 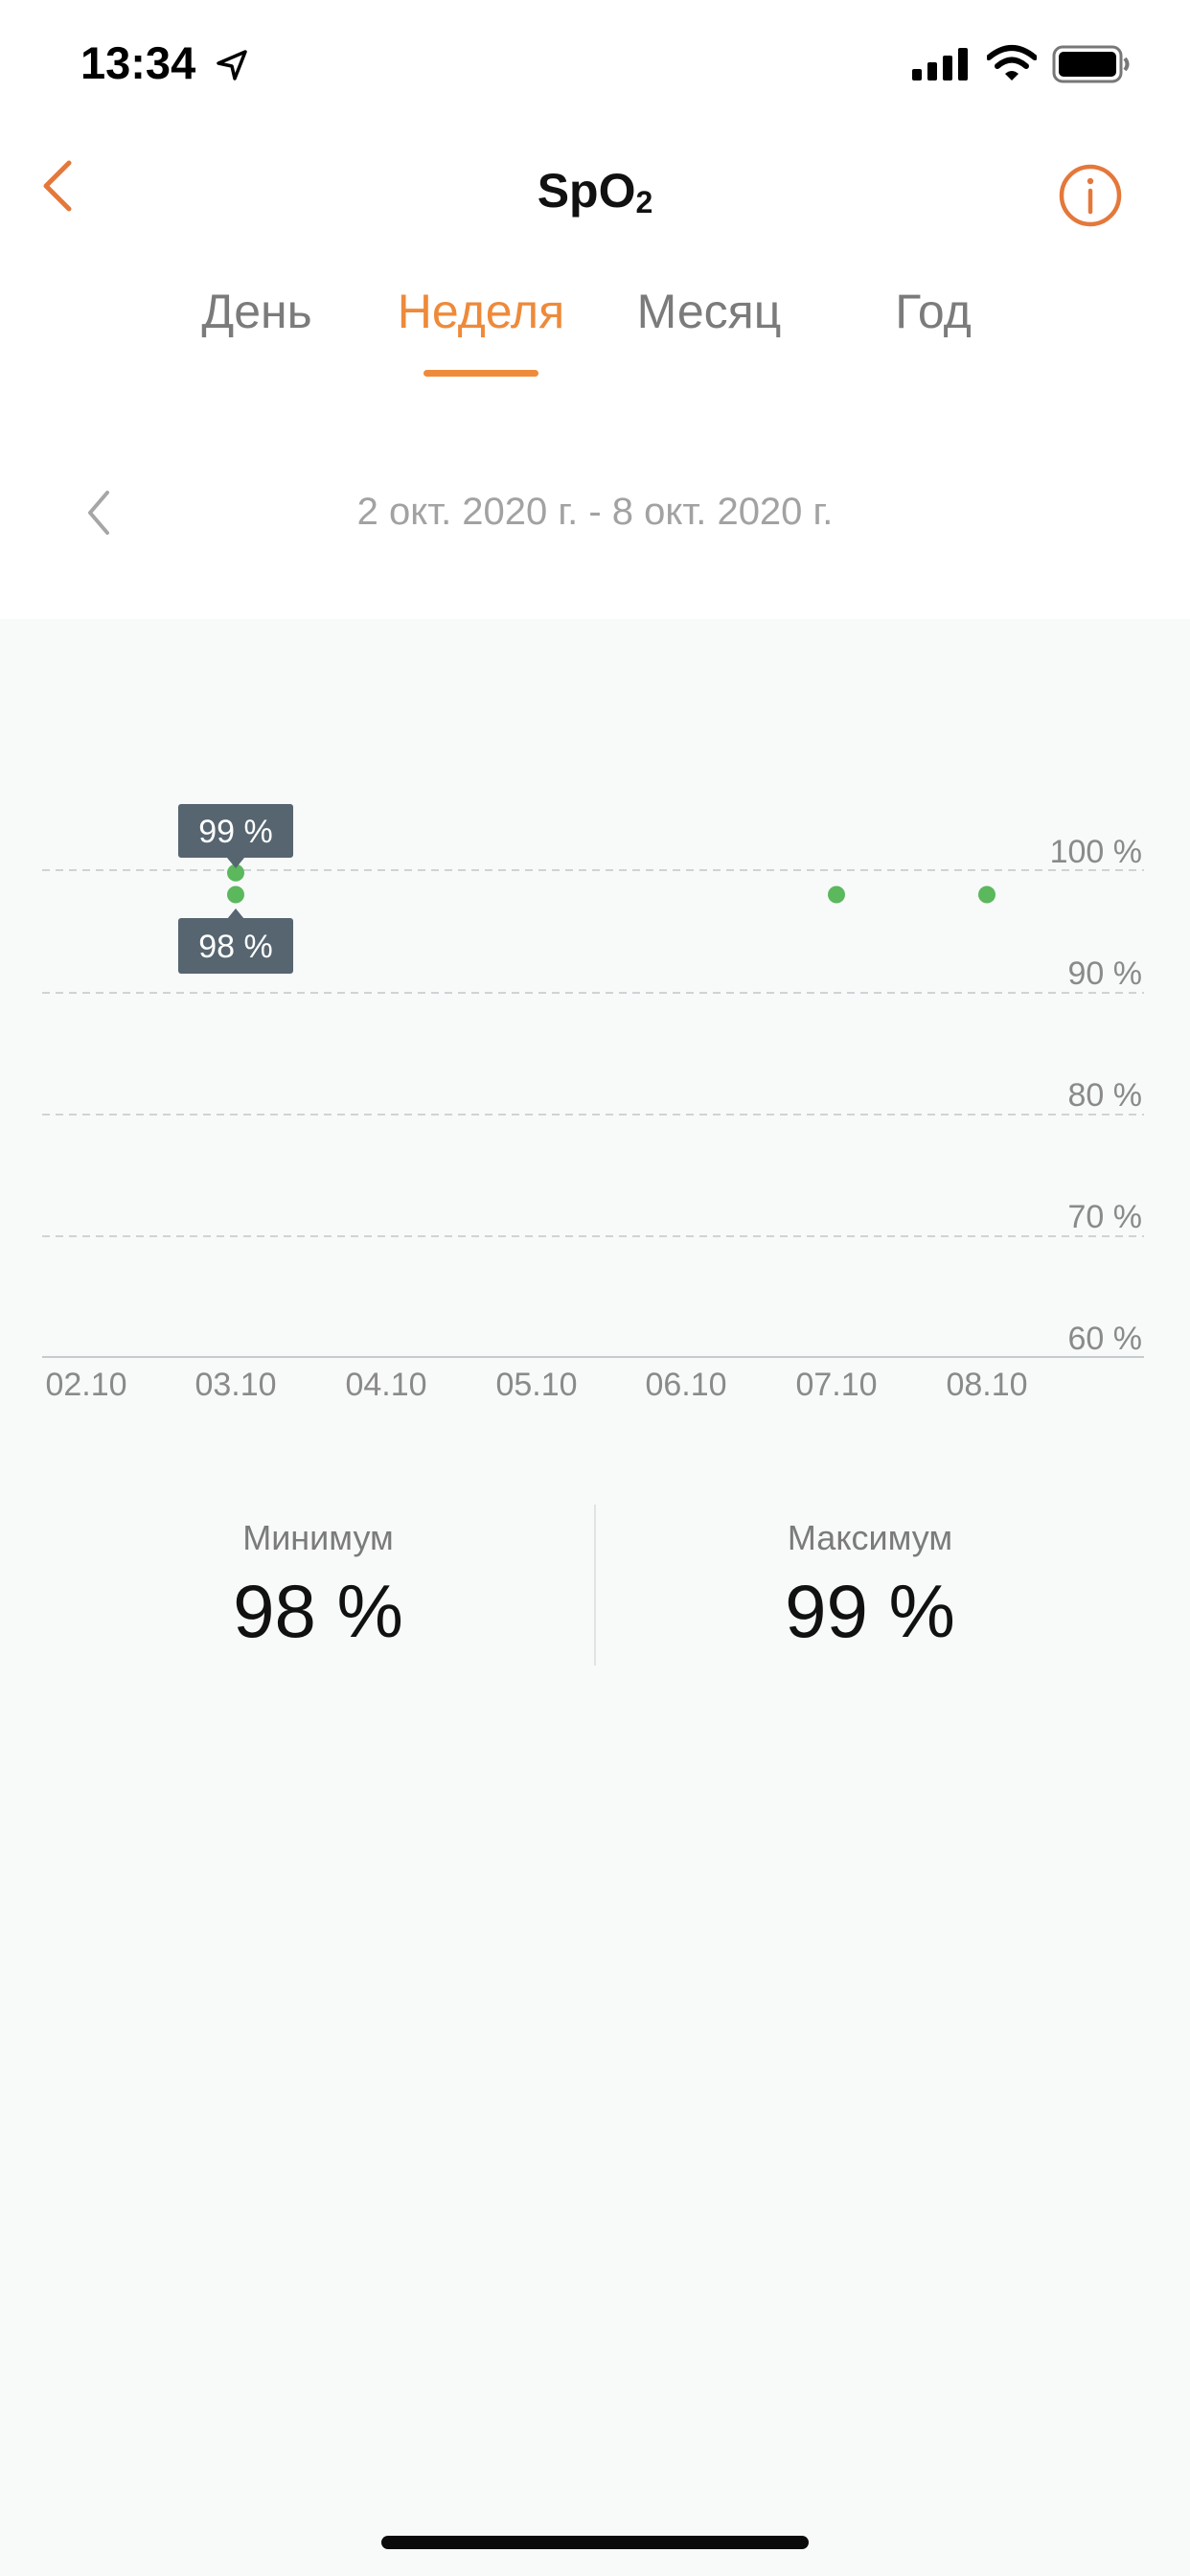 What do you see at coordinates (236, 913) in the screenshot?
I see `tooltip-min-pointer` at bounding box center [236, 913].